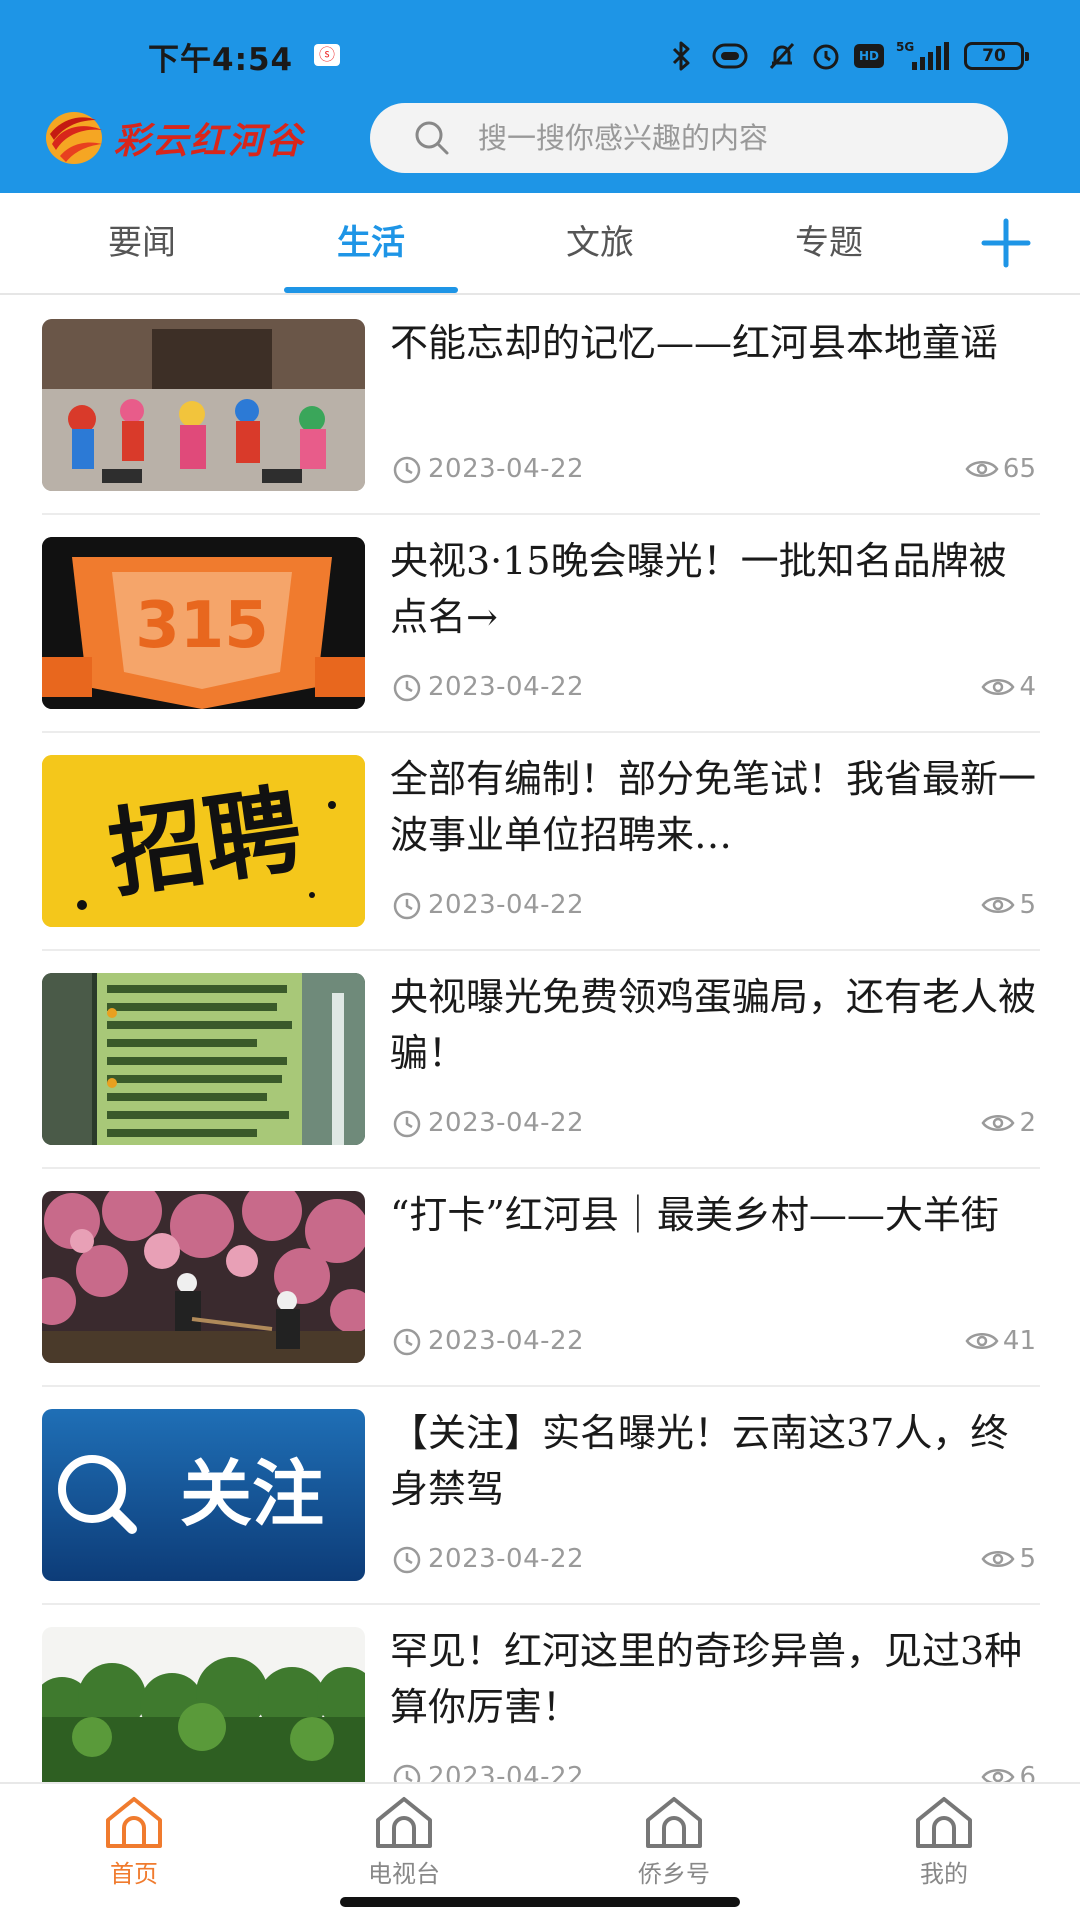 The image size is (1080, 1920). Describe the element at coordinates (404, 1874) in the screenshot. I see `nav-label: 电视台` at that location.